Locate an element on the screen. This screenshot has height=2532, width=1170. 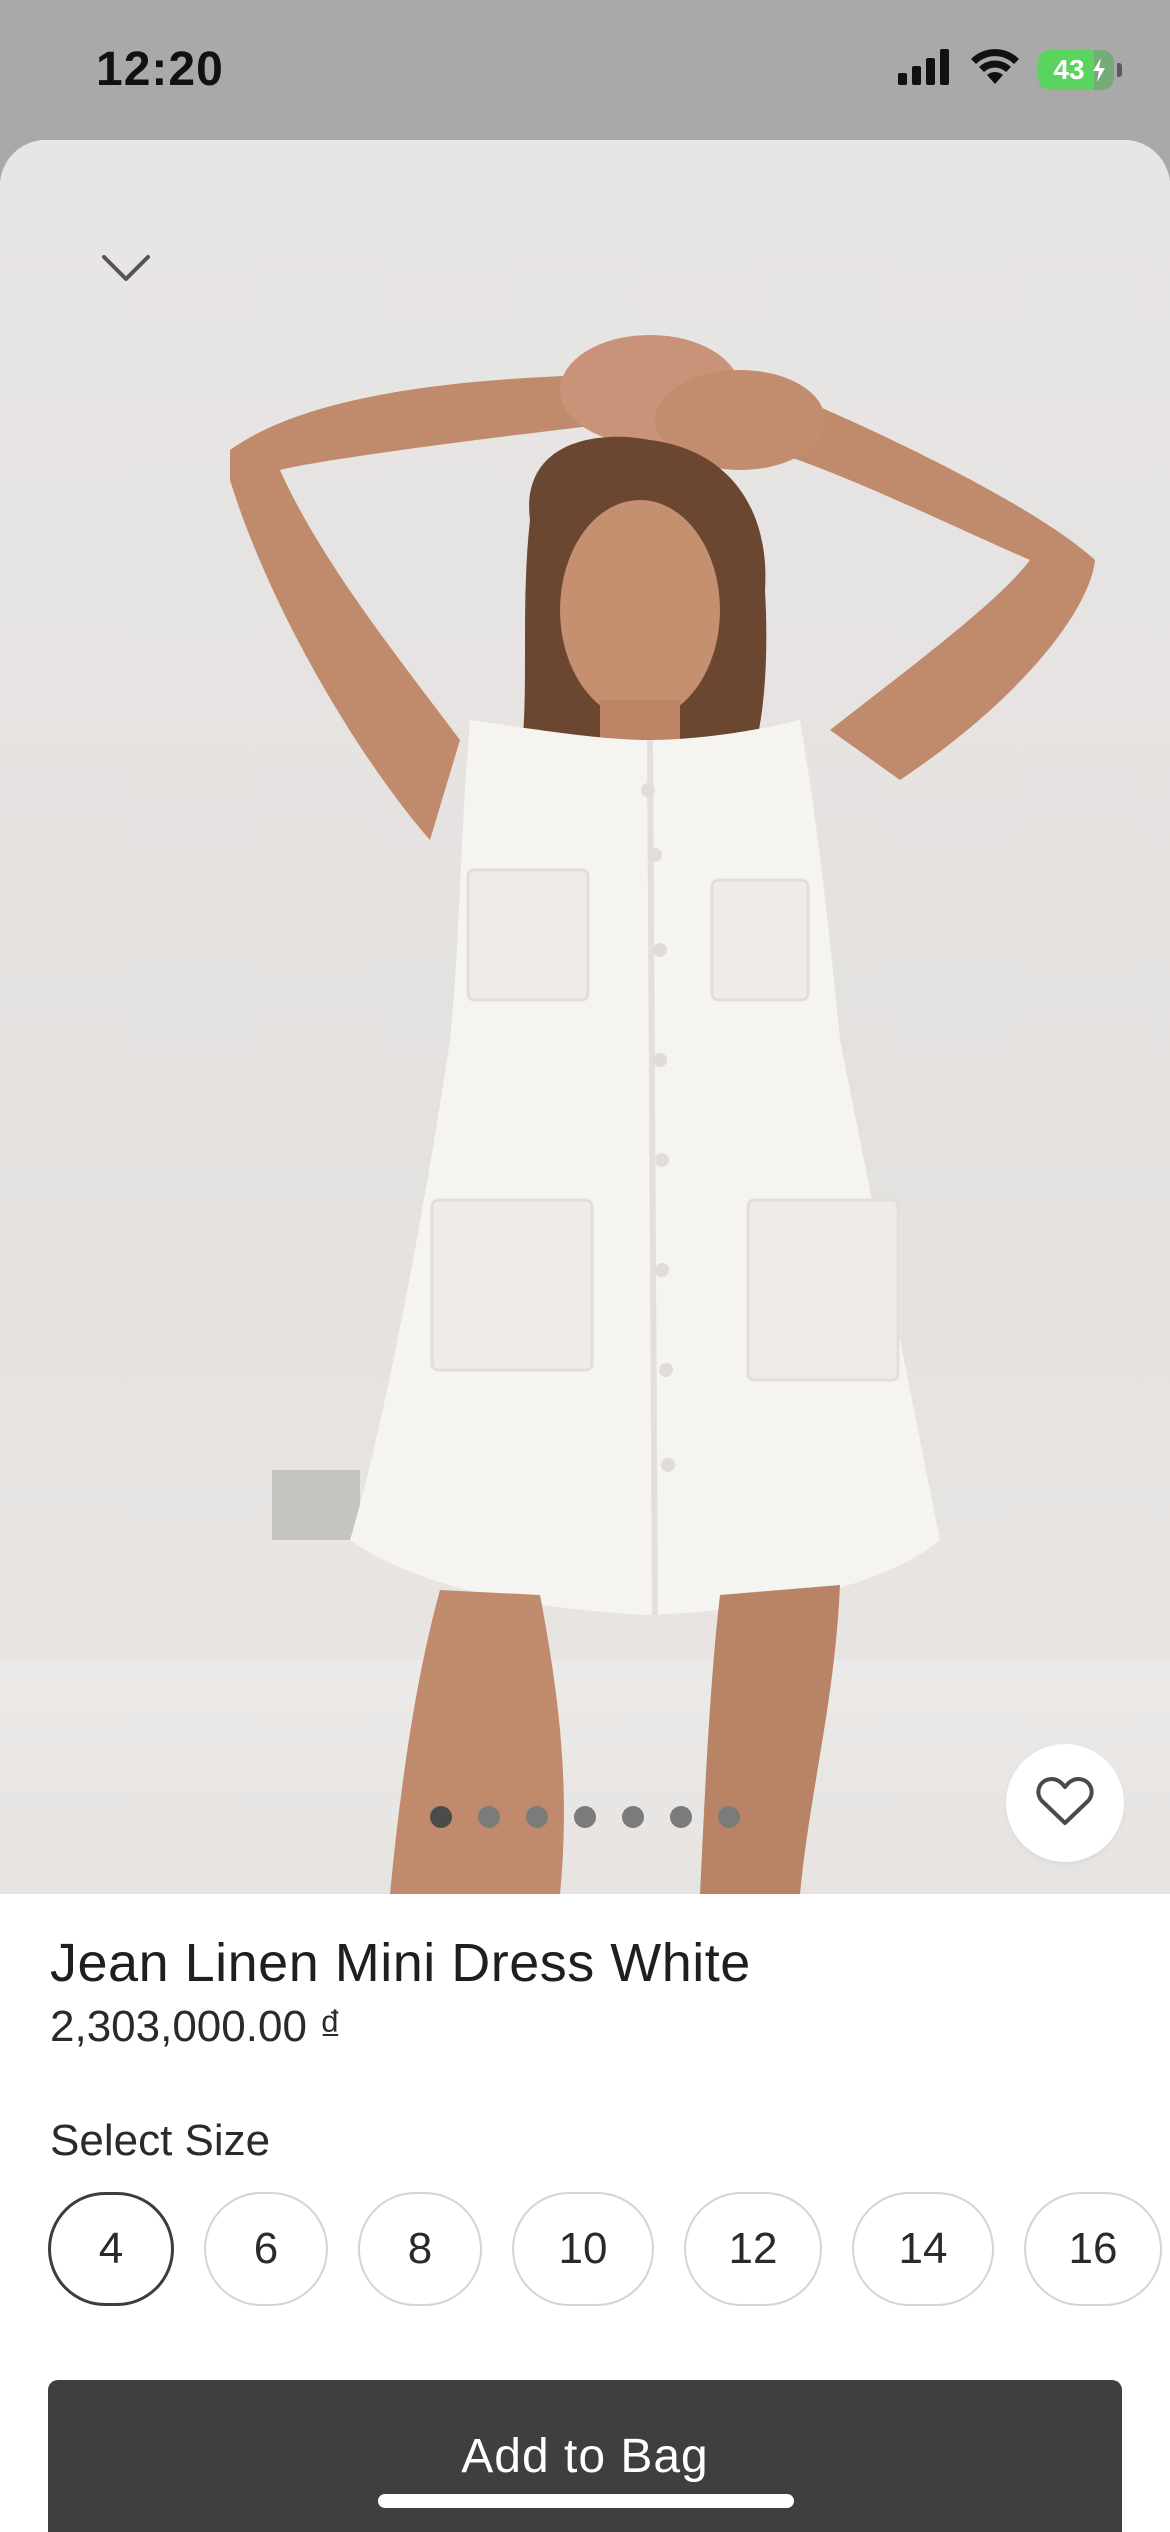
status-bar: 12:20 43 is located at coordinates (585, 70).